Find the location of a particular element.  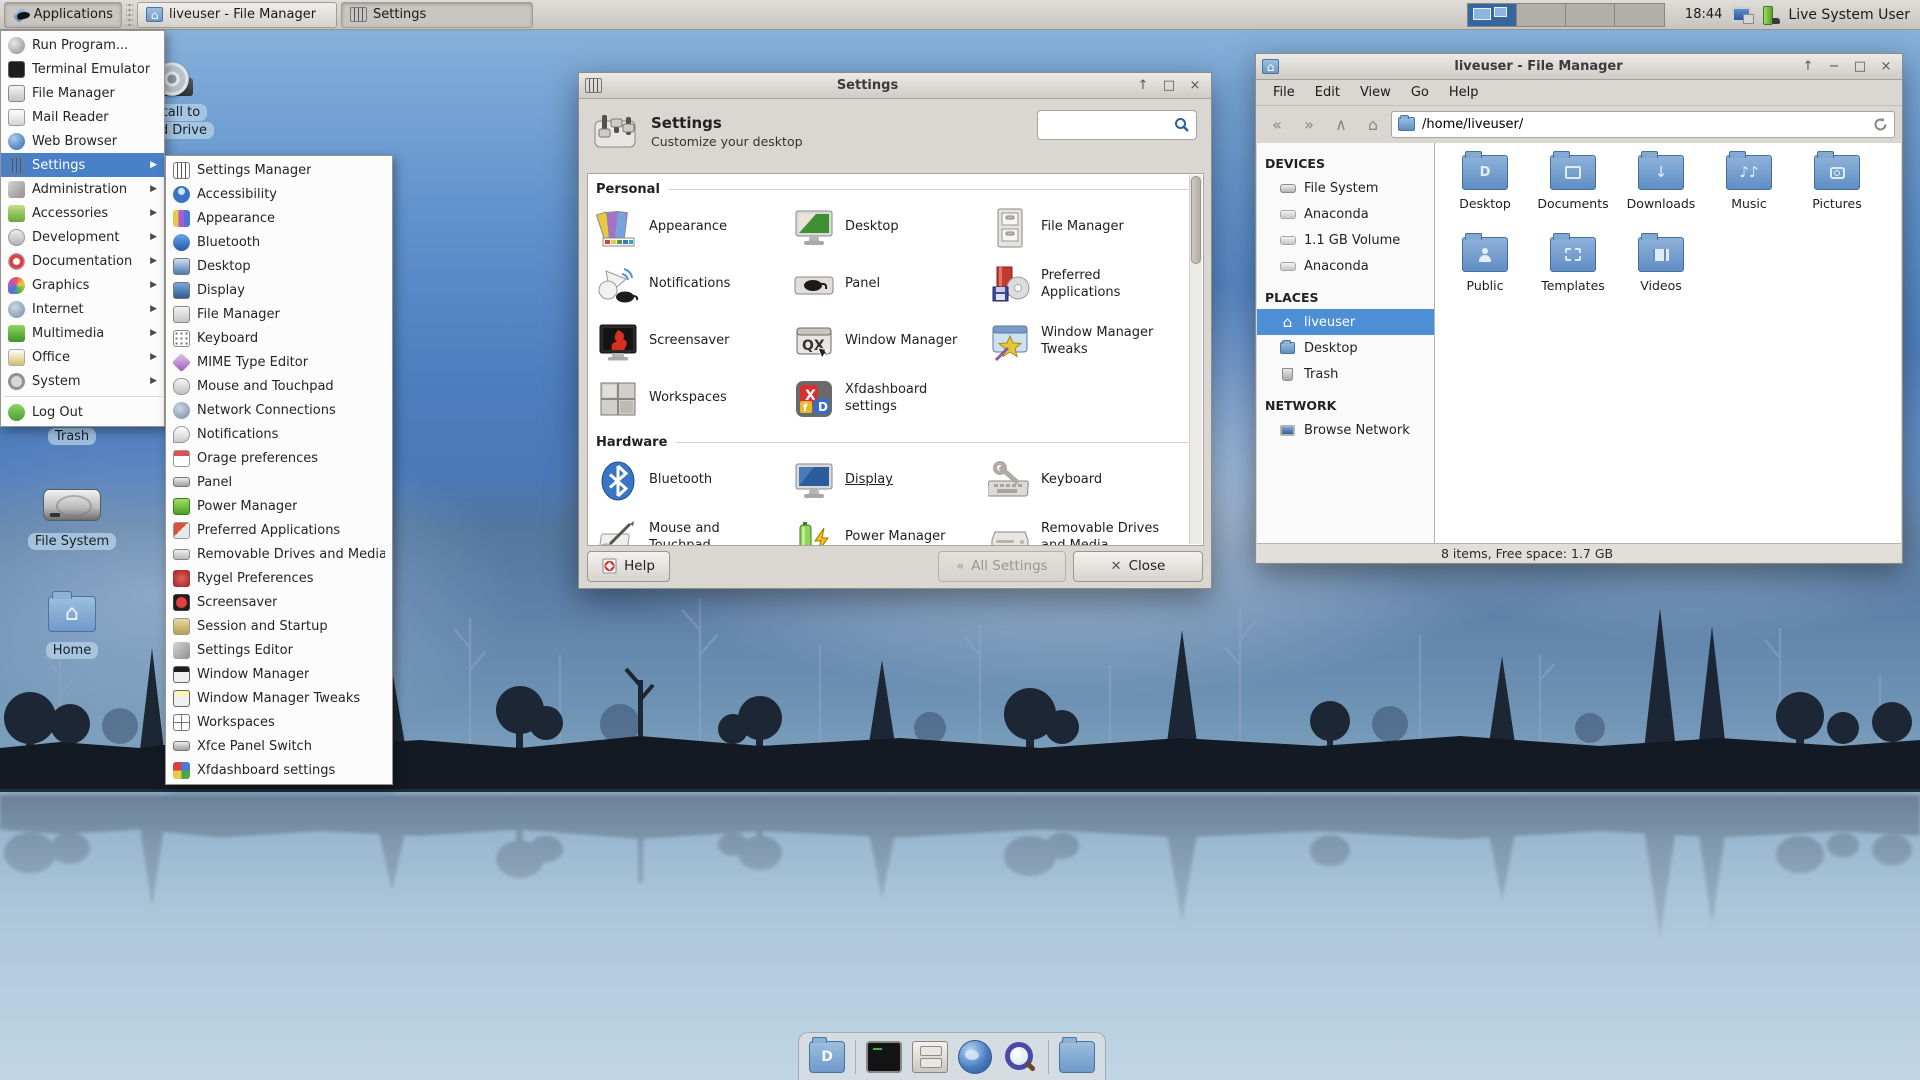

settings-search-box is located at coordinates (1117, 125).